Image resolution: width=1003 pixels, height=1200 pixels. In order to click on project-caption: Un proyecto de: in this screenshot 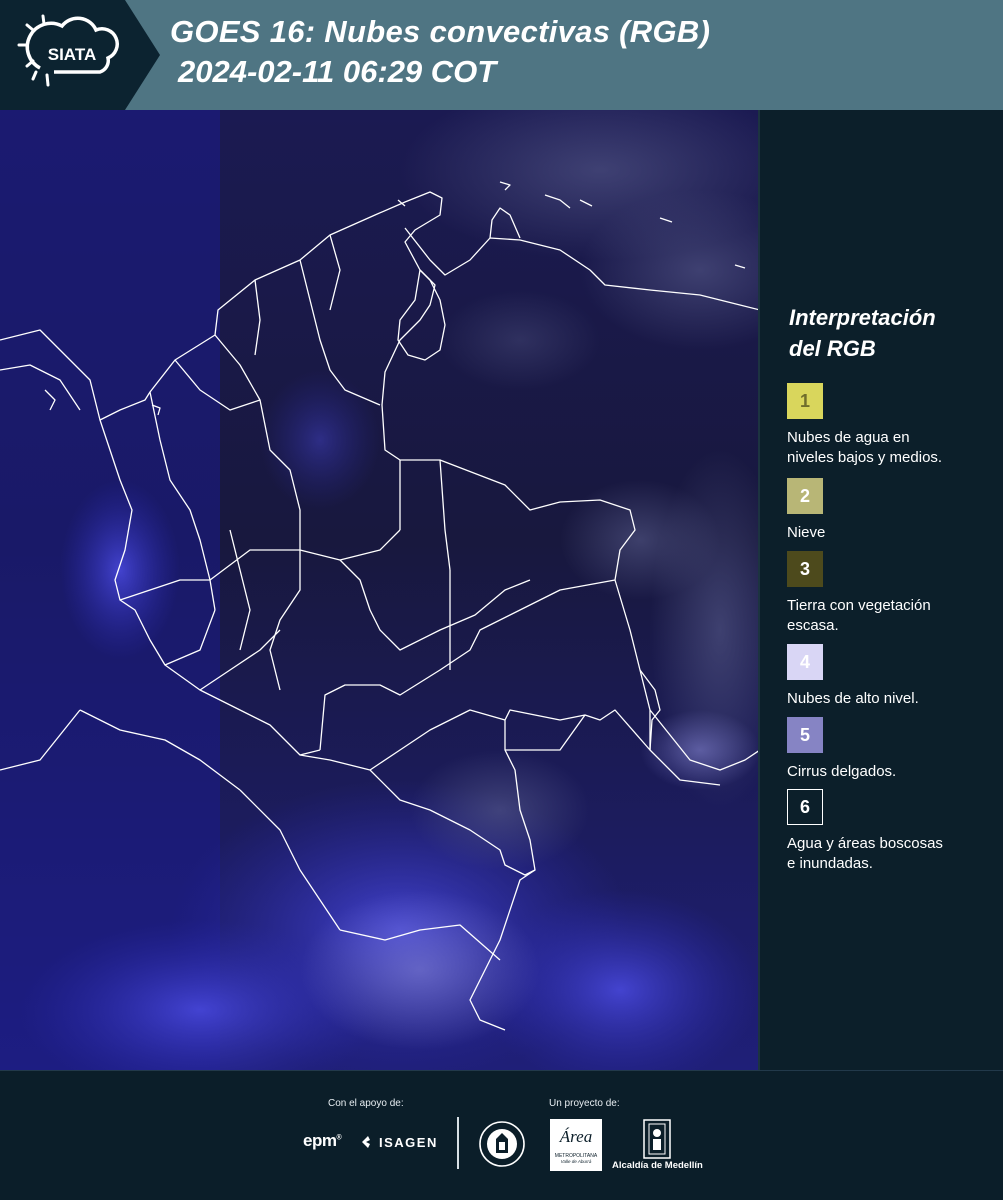, I will do `click(584, 1103)`.